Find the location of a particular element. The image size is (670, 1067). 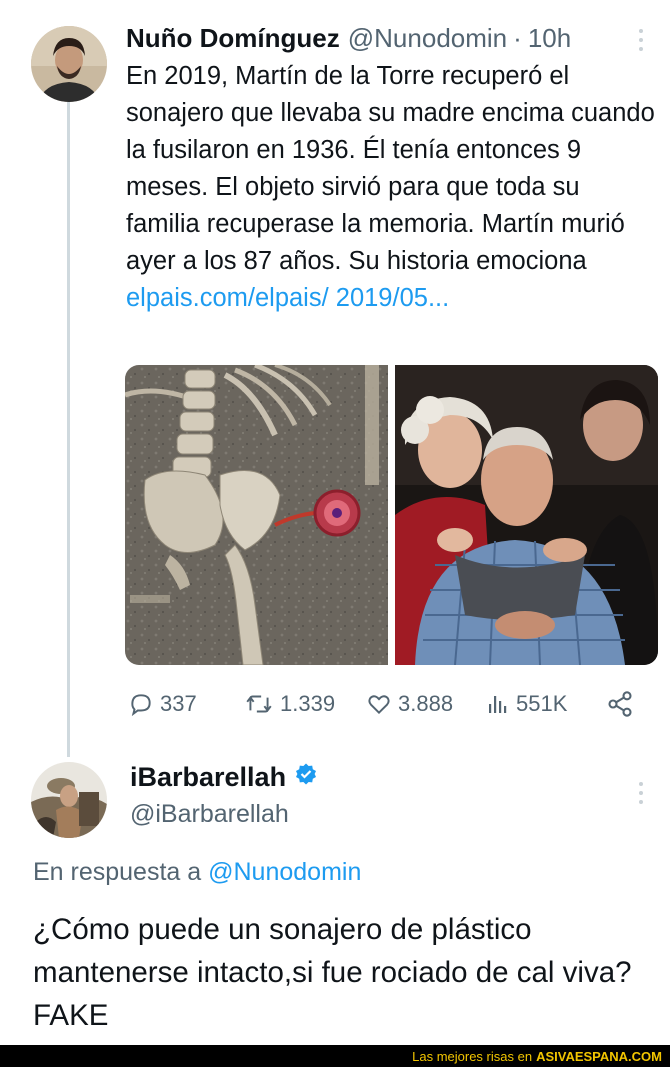

footer-brand: ASIVAESPANA.COM is located at coordinates (599, 1056).